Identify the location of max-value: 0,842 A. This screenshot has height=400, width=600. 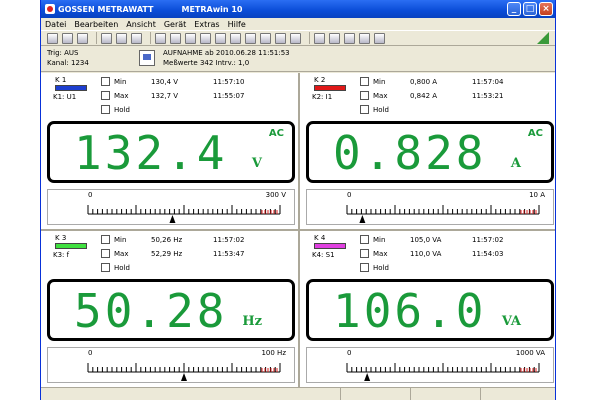
(424, 96).